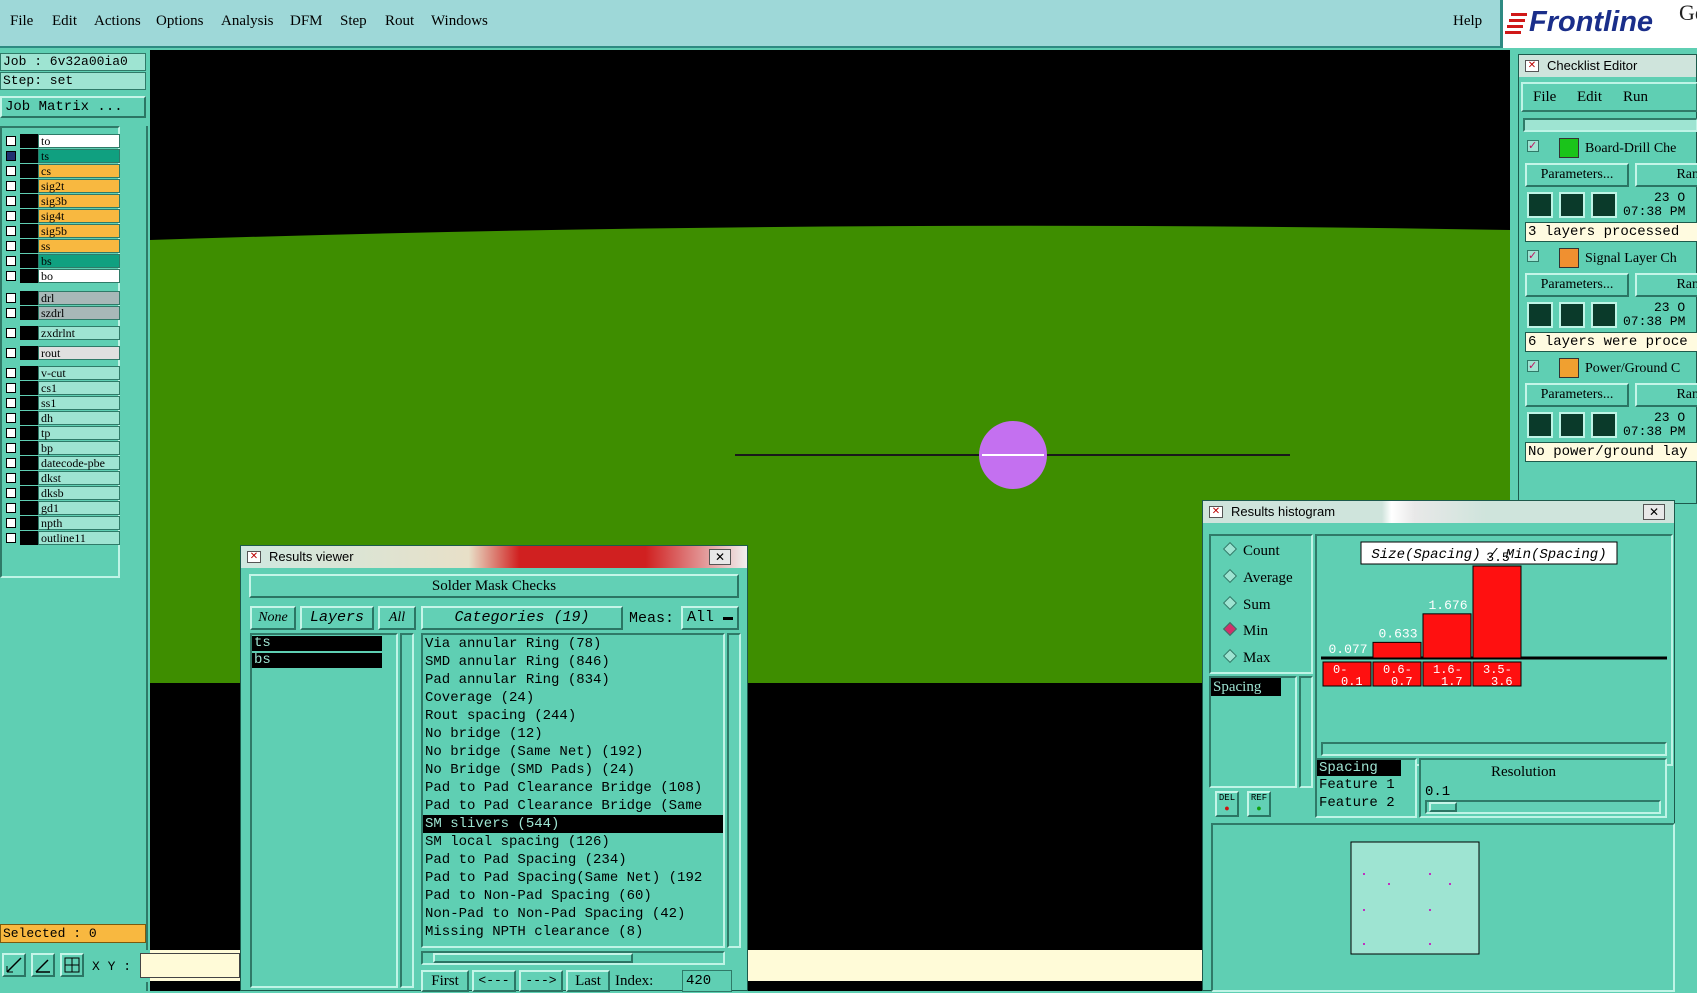 The height and width of the screenshot is (993, 1697). What do you see at coordinates (62, 373) in the screenshot?
I see `layer-row: v-cut` at bounding box center [62, 373].